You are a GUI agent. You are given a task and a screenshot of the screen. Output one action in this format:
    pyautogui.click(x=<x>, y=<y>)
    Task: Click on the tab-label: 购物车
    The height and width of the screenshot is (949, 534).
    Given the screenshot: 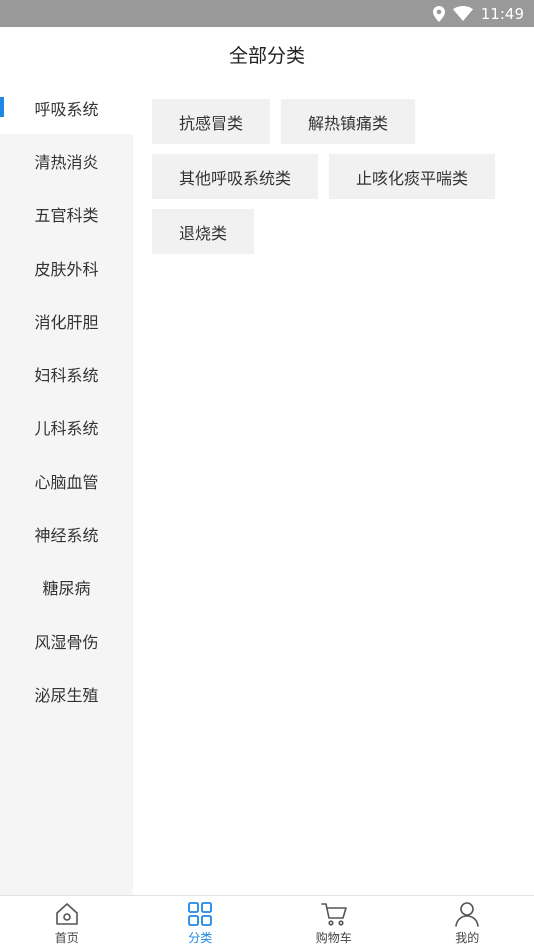 What is the action you would take?
    pyautogui.click(x=333, y=937)
    